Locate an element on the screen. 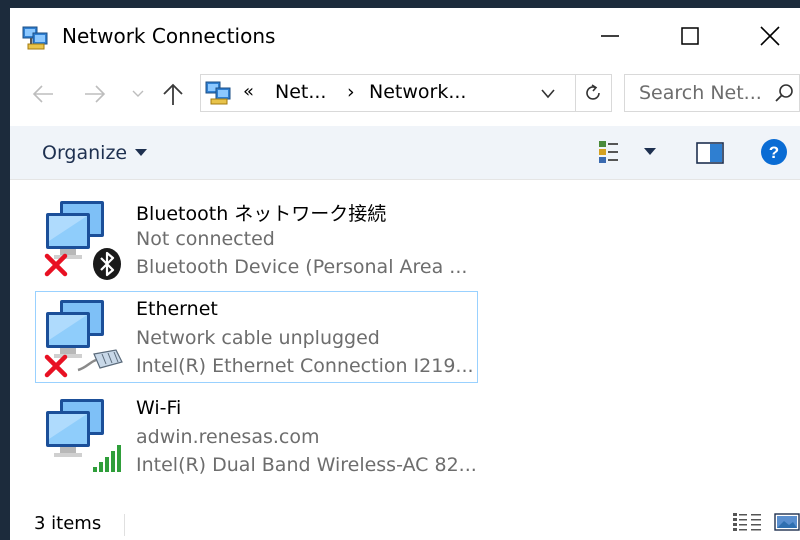 The height and width of the screenshot is (540, 800). view-dropdown-icon is located at coordinates (650, 152).